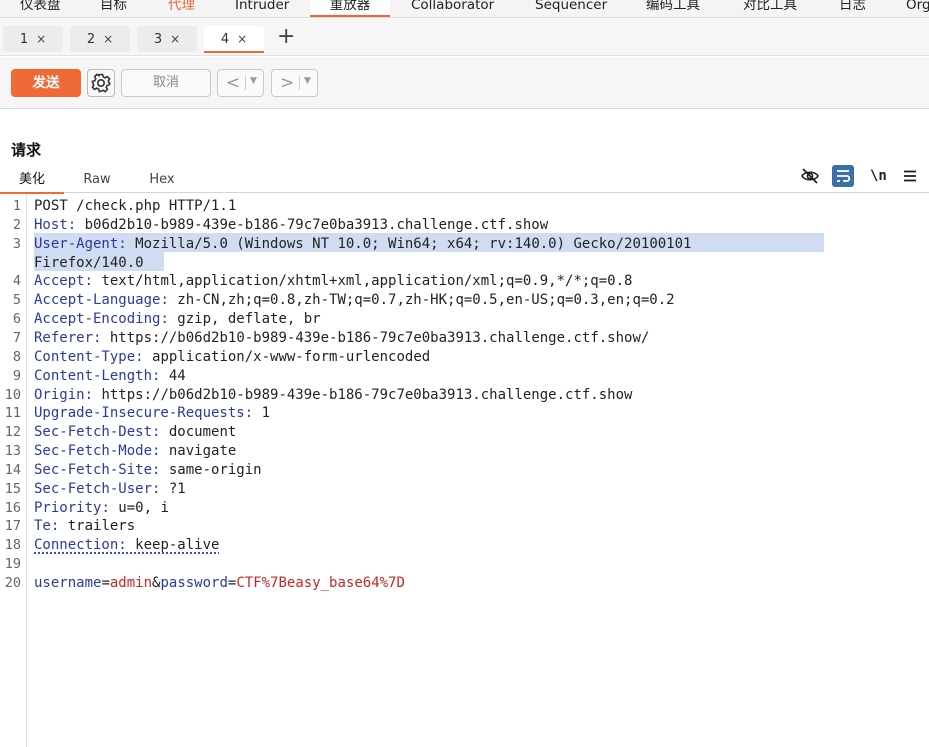 The width and height of the screenshot is (929, 747). What do you see at coordinates (26, 150) in the screenshot?
I see `request-panel-title: 请求` at bounding box center [26, 150].